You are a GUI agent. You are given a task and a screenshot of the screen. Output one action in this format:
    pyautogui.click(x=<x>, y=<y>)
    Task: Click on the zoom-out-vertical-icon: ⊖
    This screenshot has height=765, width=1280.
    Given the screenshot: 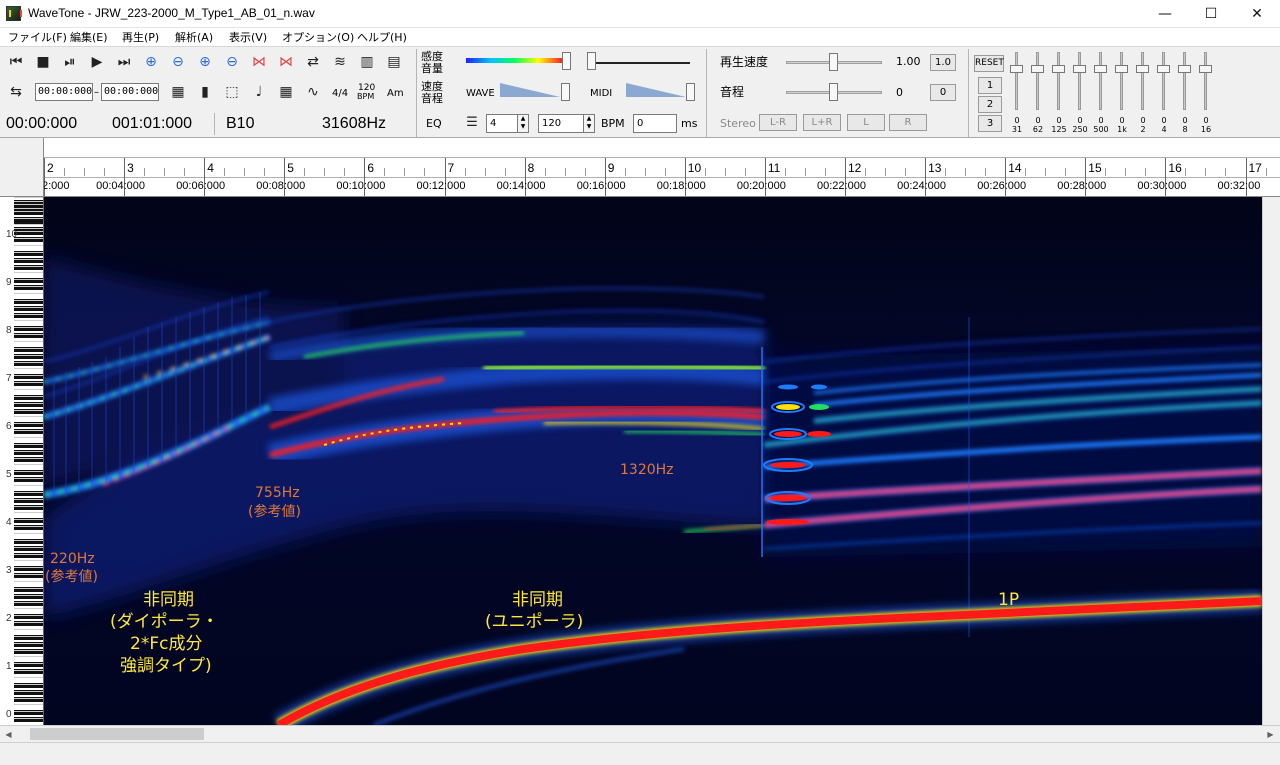 What is the action you would take?
    pyautogui.click(x=232, y=62)
    